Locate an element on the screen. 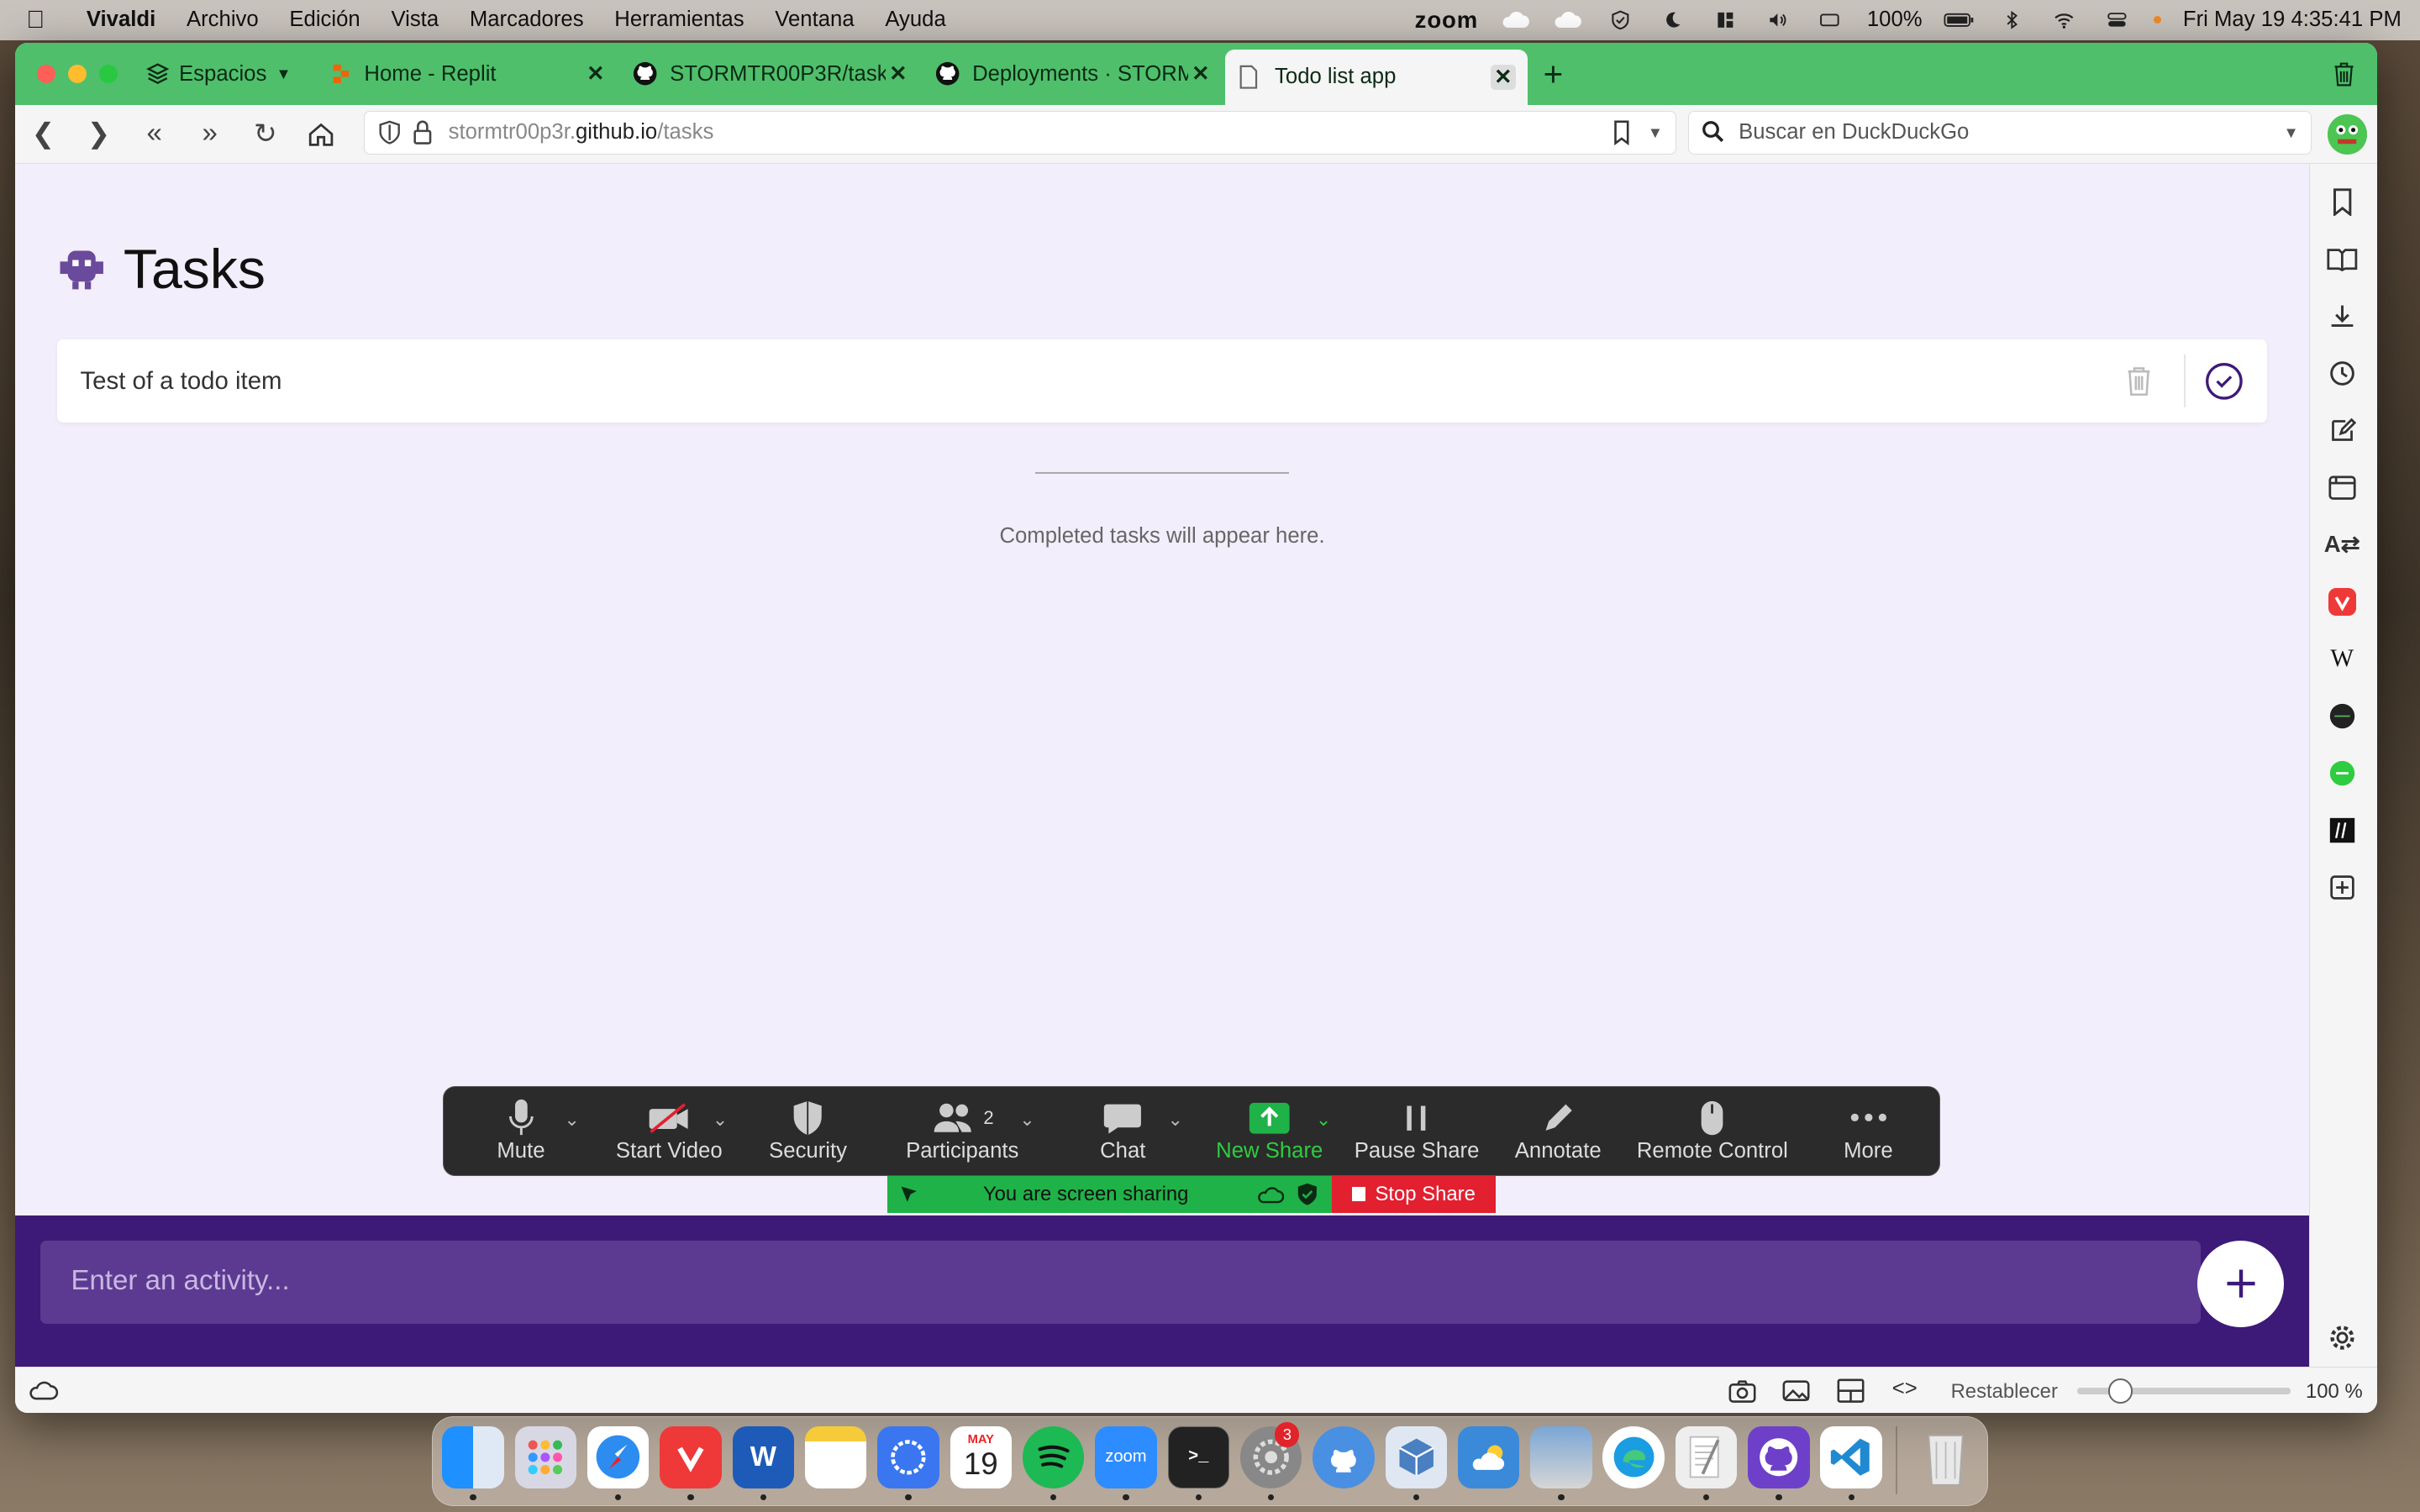  annotate-button: Annotate is located at coordinates (1558, 1129).